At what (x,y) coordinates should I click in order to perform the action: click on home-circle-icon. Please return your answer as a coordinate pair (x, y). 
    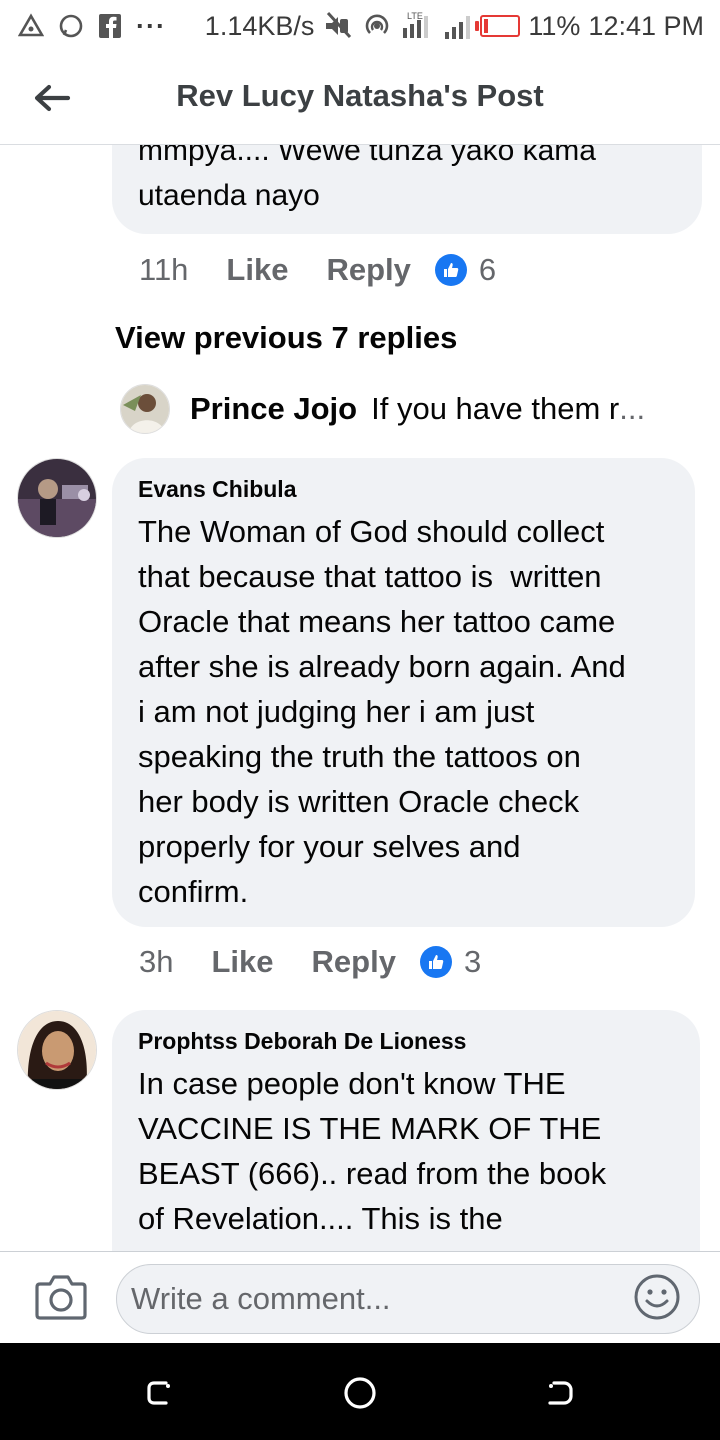
    Looking at the image, I should click on (360, 1393).